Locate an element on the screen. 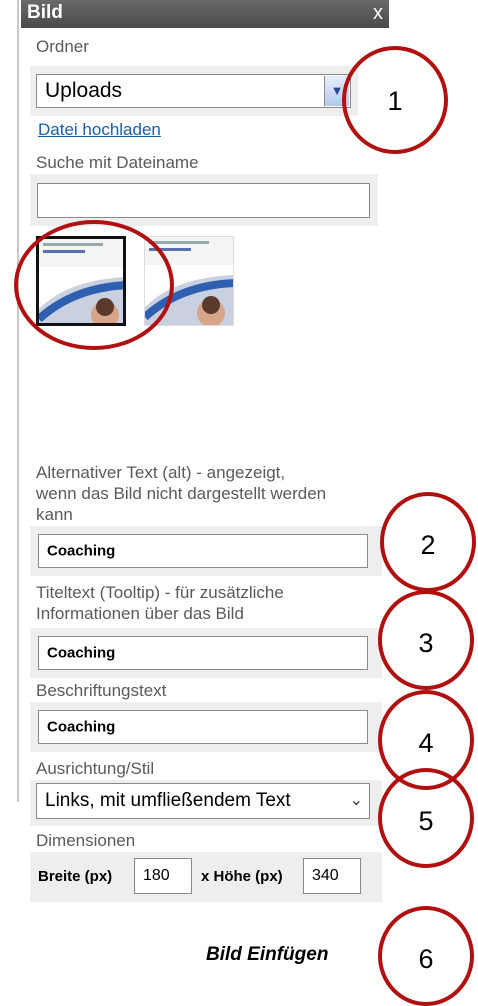 The image size is (478, 1006). height-label: x Höhe (px) is located at coordinates (242, 876).